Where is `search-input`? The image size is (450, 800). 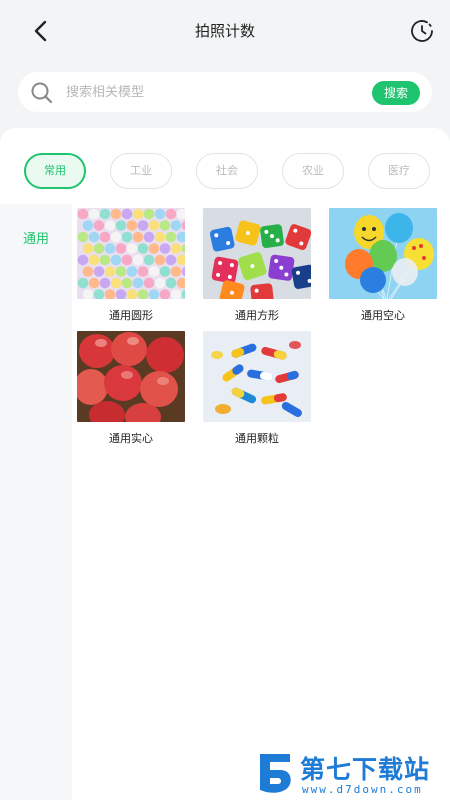
search-input is located at coordinates (211, 92).